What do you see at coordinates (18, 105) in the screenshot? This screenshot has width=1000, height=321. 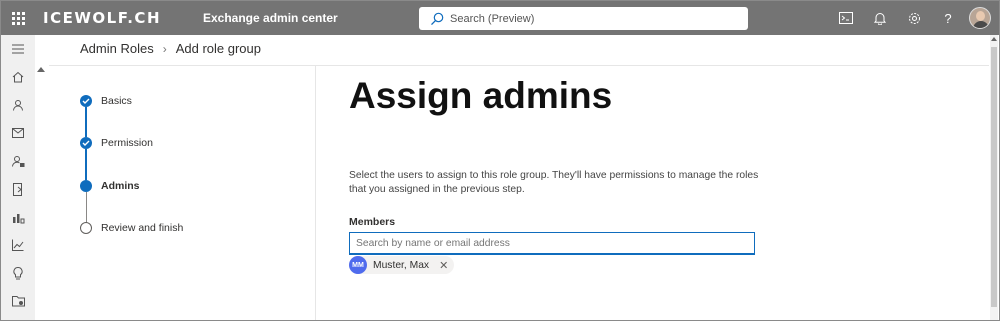 I see `nav-recipients-person-icon` at bounding box center [18, 105].